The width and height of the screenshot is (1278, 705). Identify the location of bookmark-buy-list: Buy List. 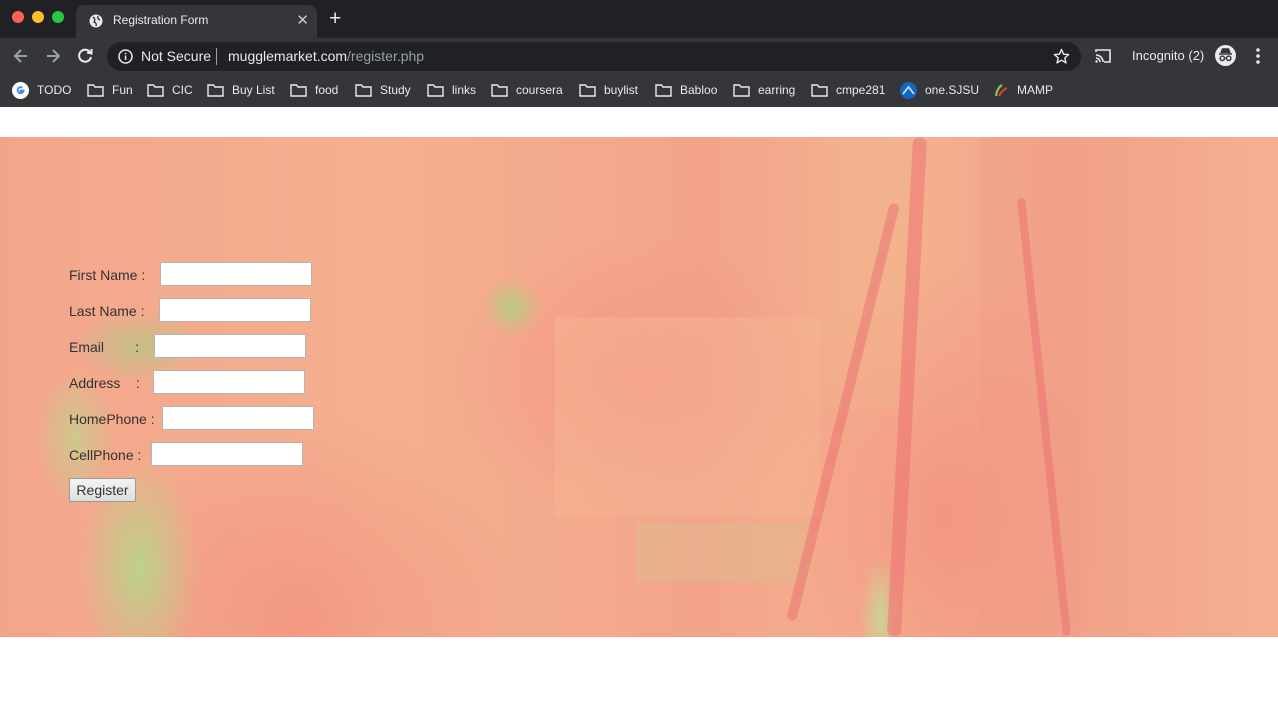
(241, 90).